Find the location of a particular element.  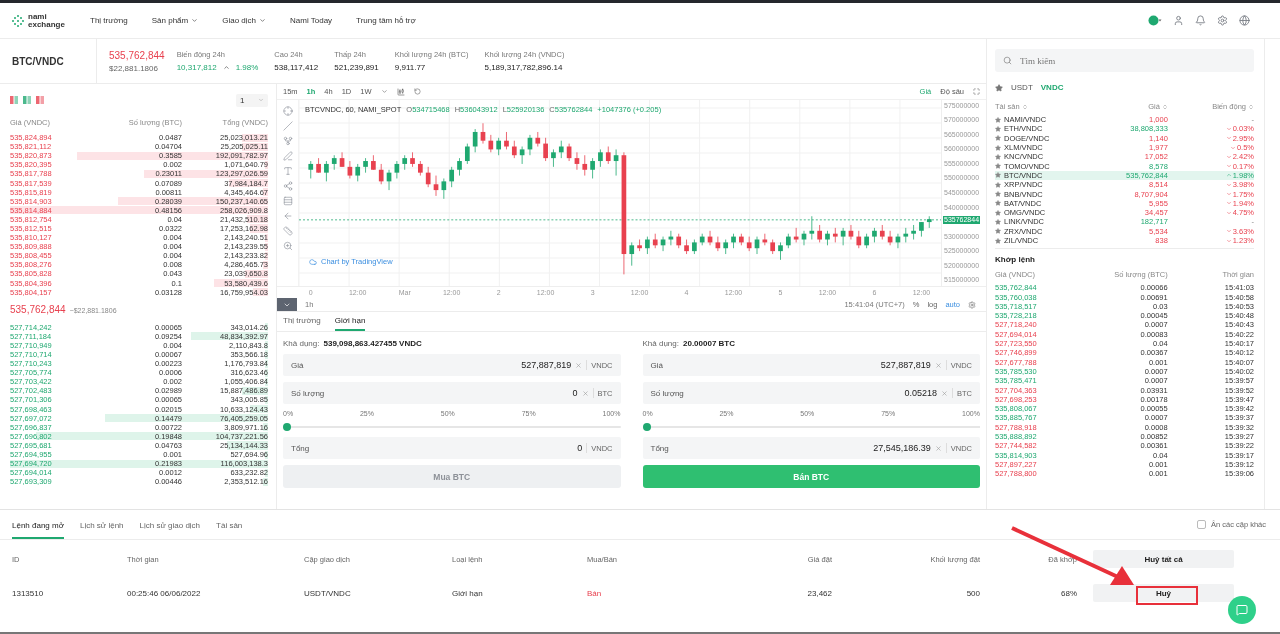

orders-tab: Lịch sử giao dịch is located at coordinates (170, 530).